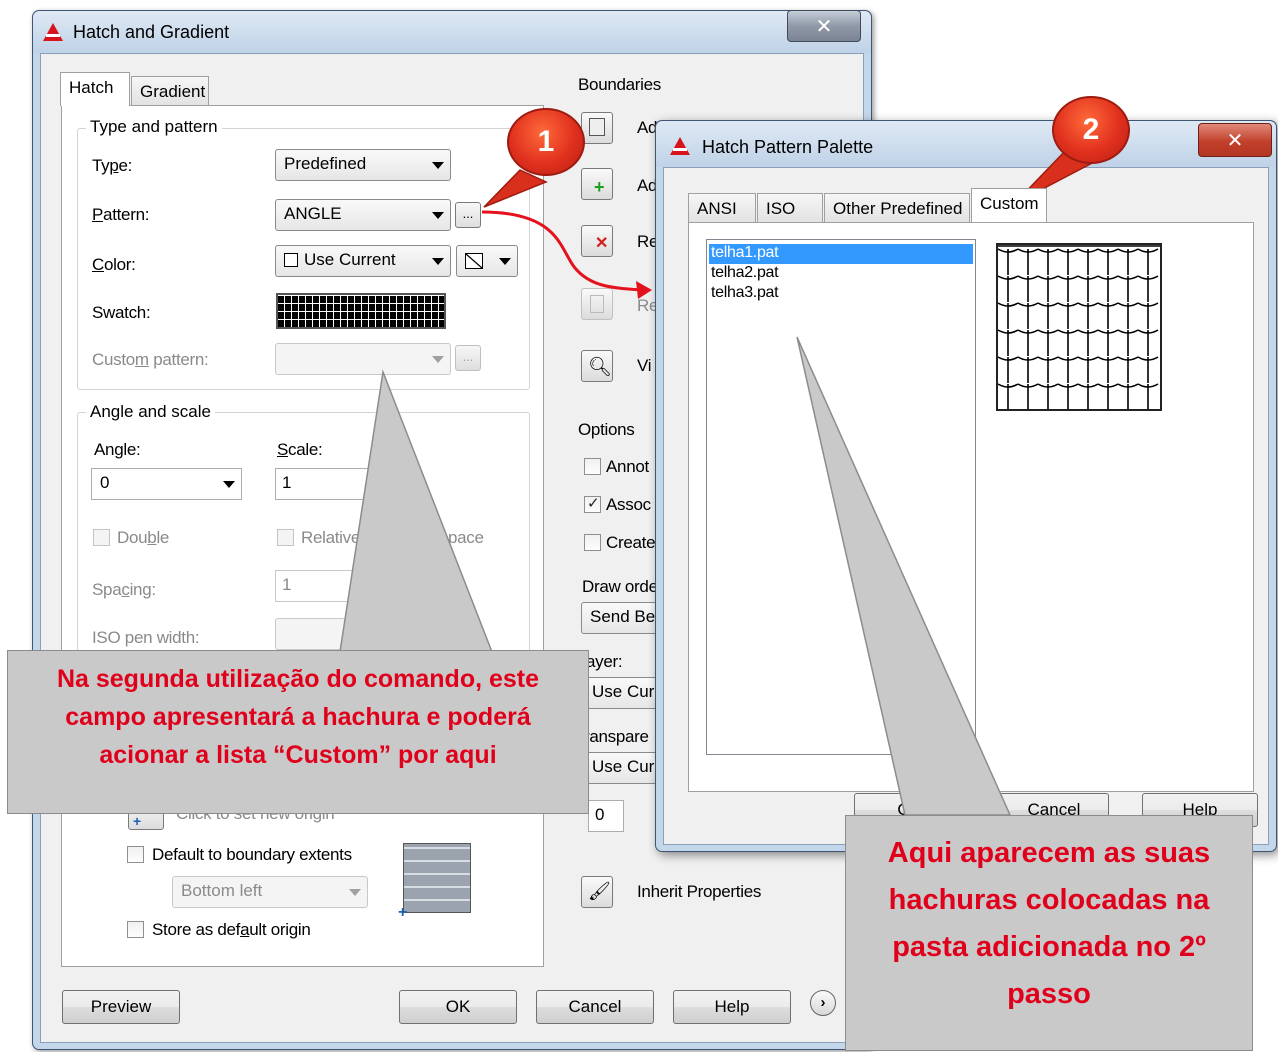  I want to click on marker-1-tail, so click(515, 188).